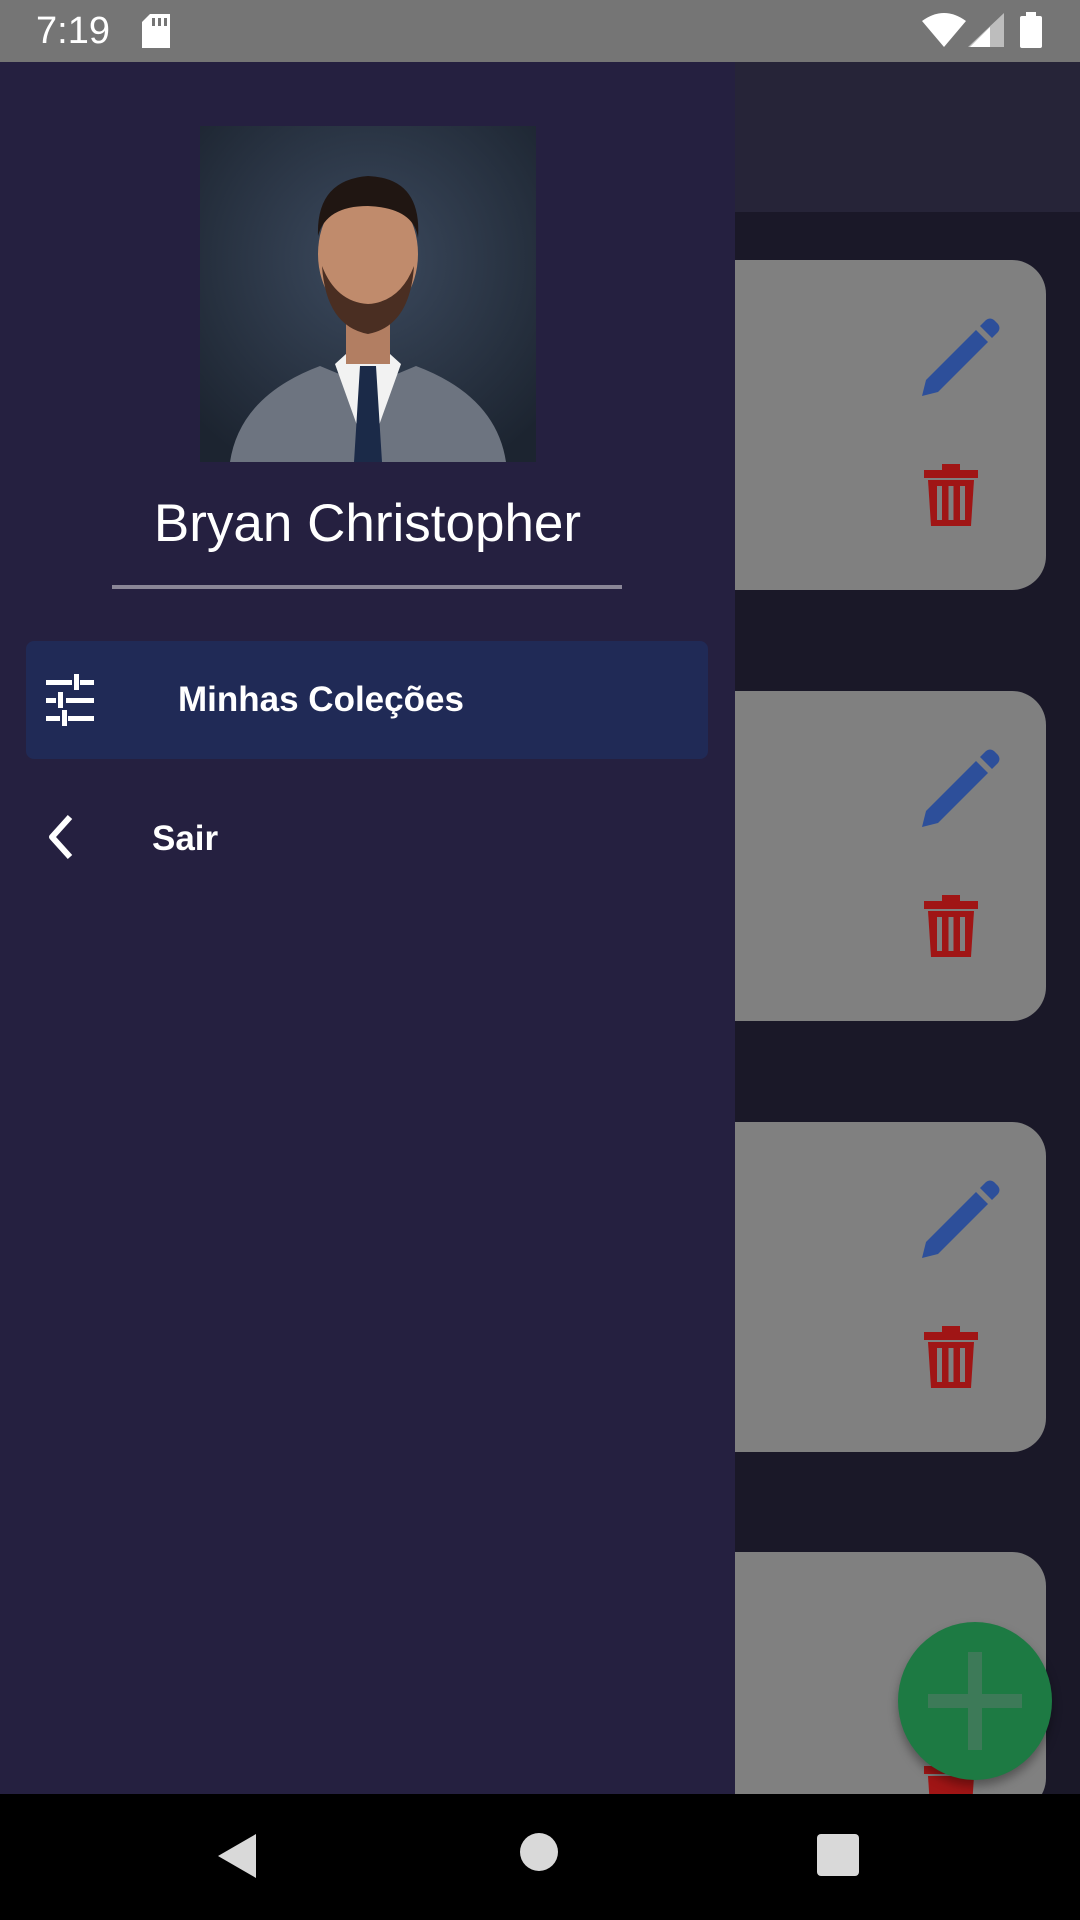  What do you see at coordinates (367, 523) in the screenshot?
I see `user-name: Bryan Christopher` at bounding box center [367, 523].